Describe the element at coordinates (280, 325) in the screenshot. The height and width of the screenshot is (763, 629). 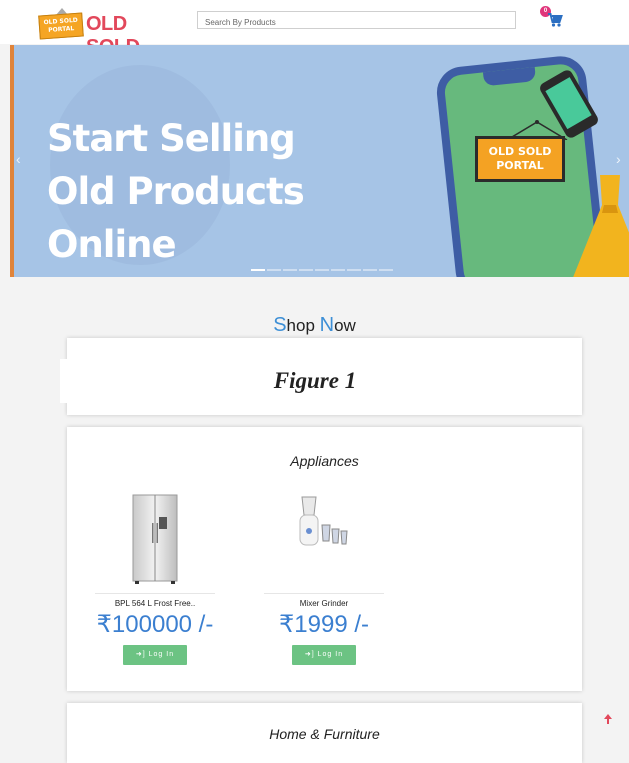
I see `shop-title-cap-s: S` at that location.